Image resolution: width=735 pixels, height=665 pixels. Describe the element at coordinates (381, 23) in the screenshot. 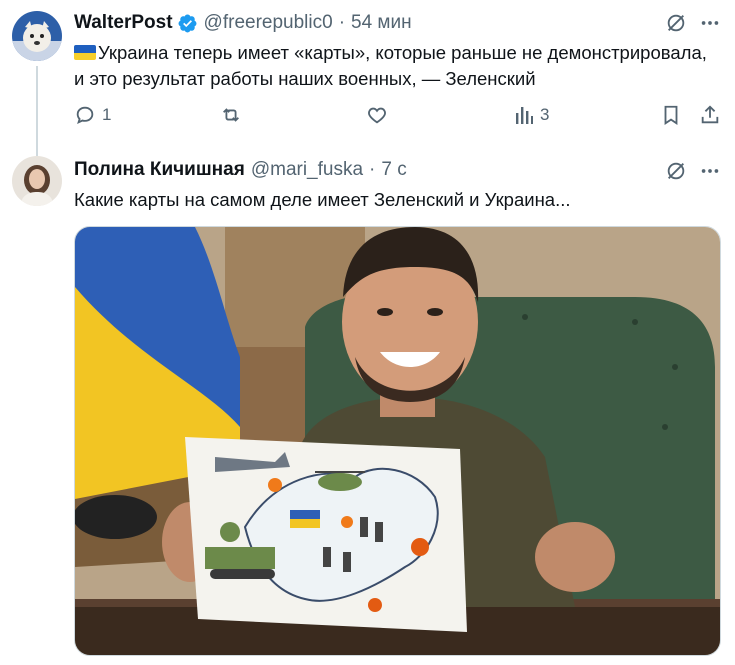

I see `timestamp: 54 мин` at that location.